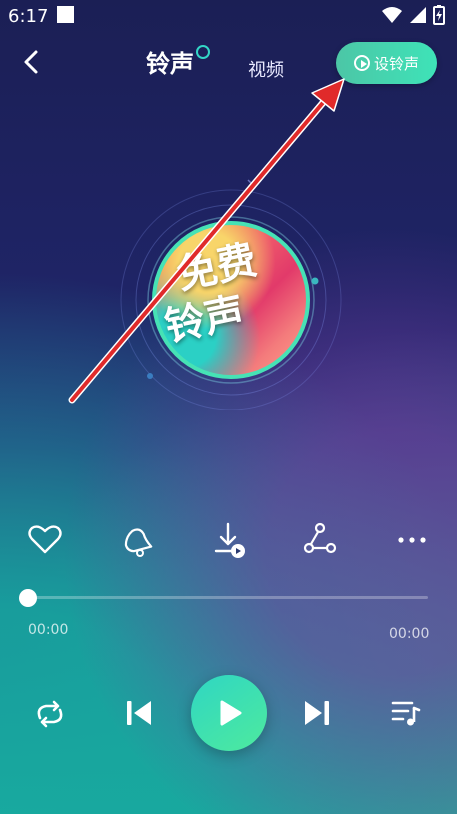 This screenshot has height=814, width=457. I want to click on progress-bar, so click(223, 598).